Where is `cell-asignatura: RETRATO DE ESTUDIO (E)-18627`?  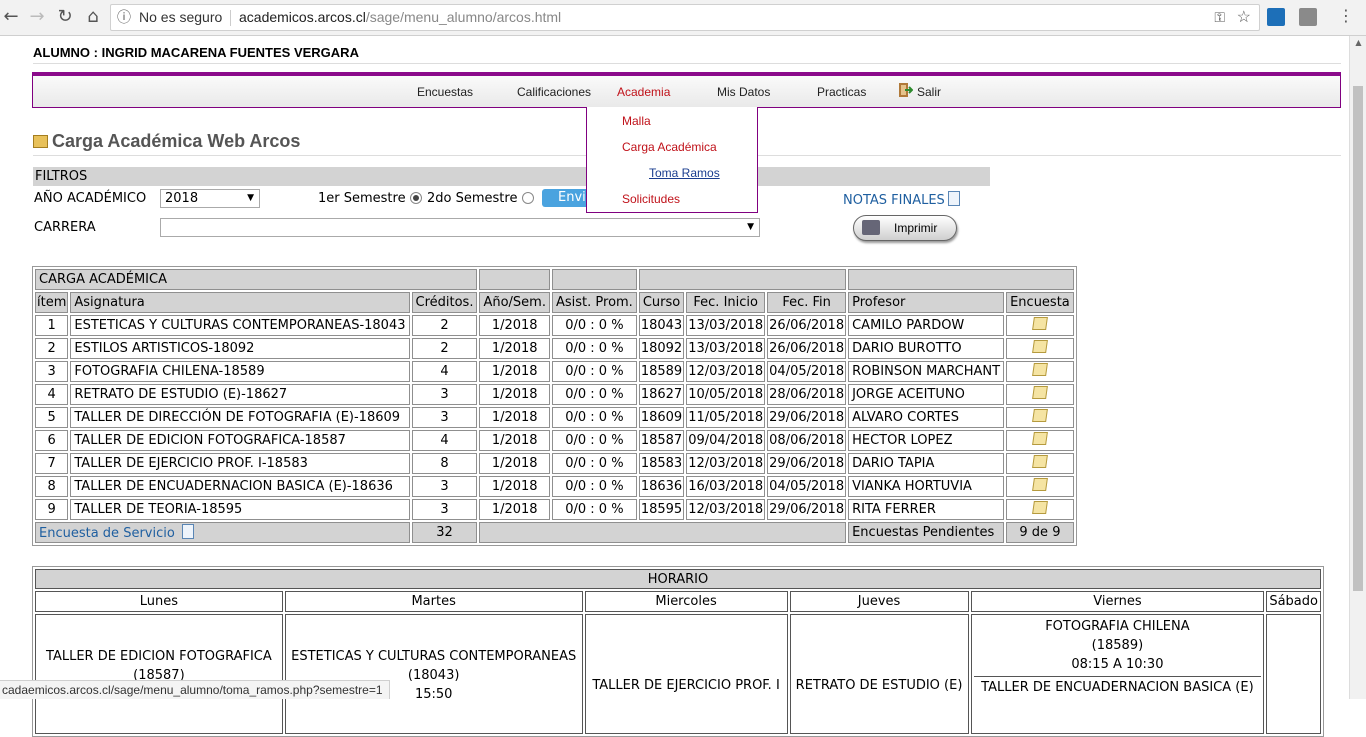
cell-asignatura: RETRATO DE ESTUDIO (E)-18627 is located at coordinates (240, 394).